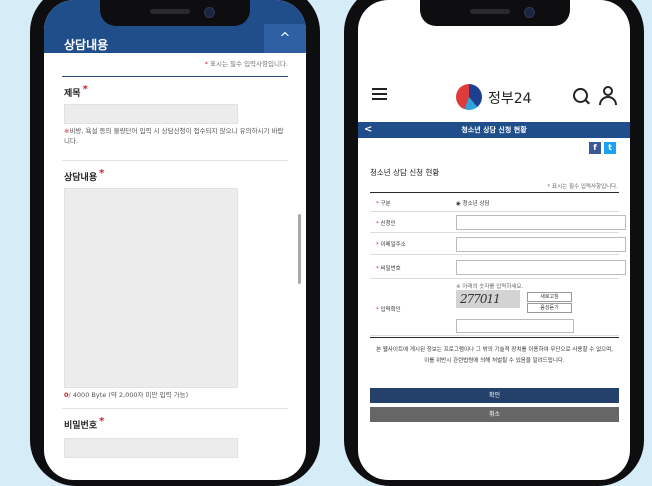 The width and height of the screenshot is (652, 486). Describe the element at coordinates (102, 173) in the screenshot. I see `content-required-star: *` at that location.